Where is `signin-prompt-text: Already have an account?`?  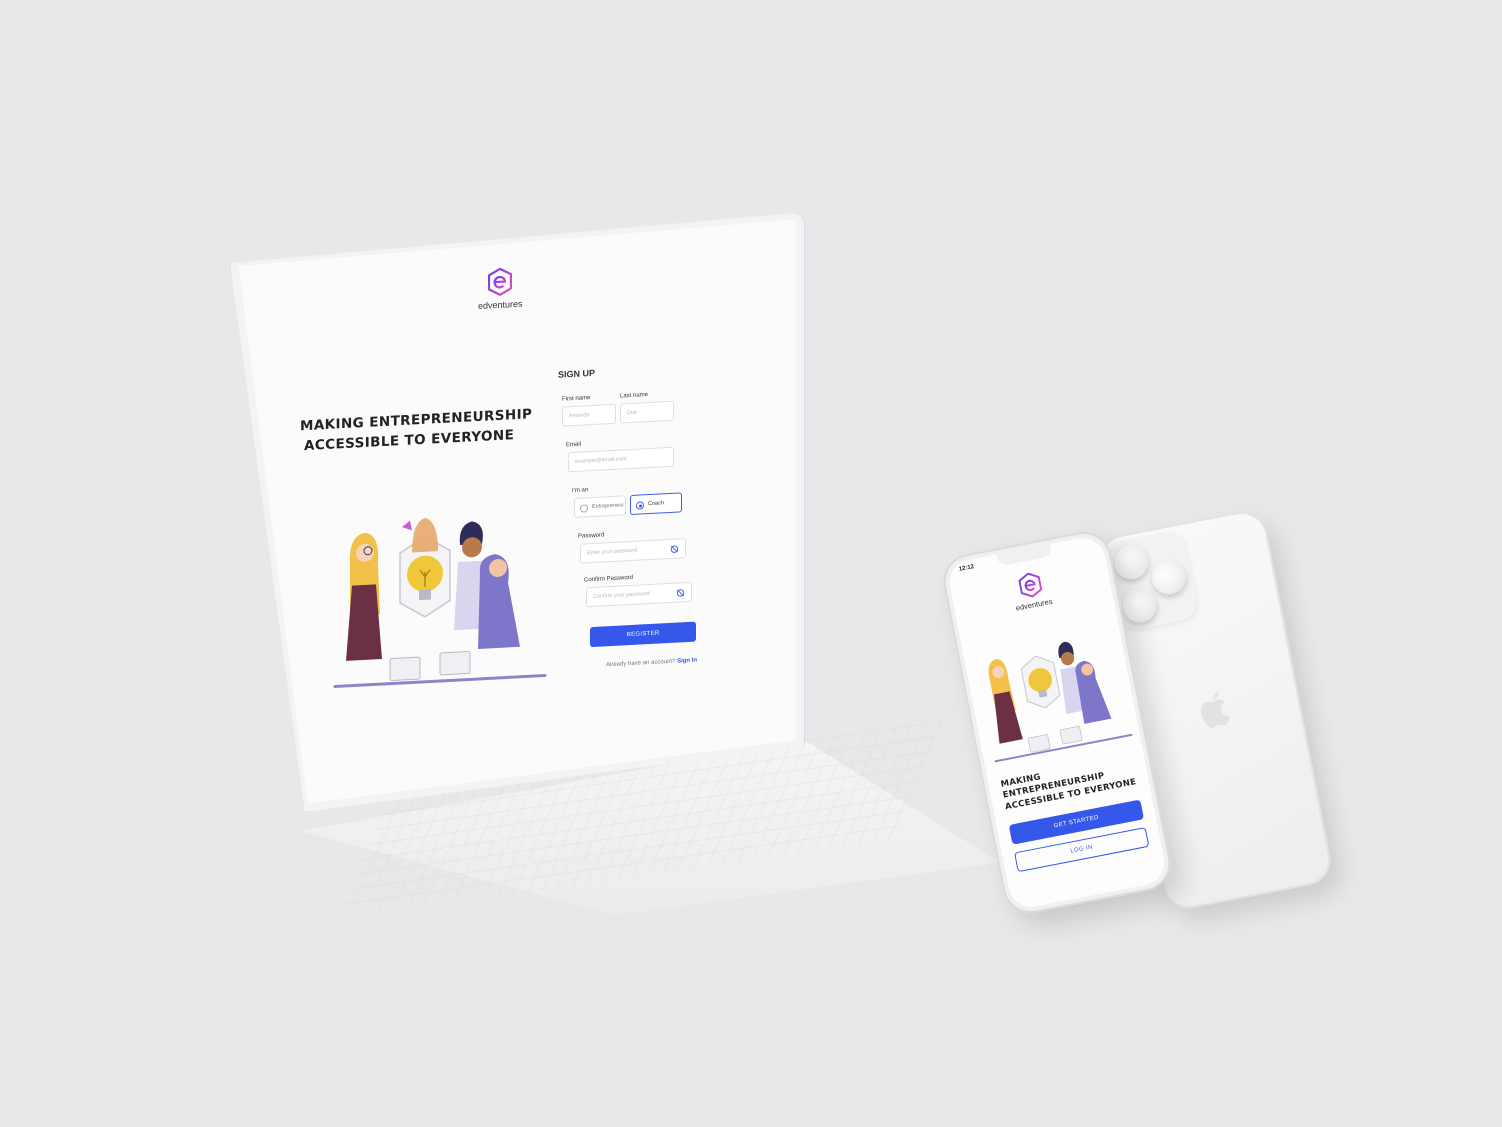 signin-prompt-text: Already have an account? is located at coordinates (641, 663).